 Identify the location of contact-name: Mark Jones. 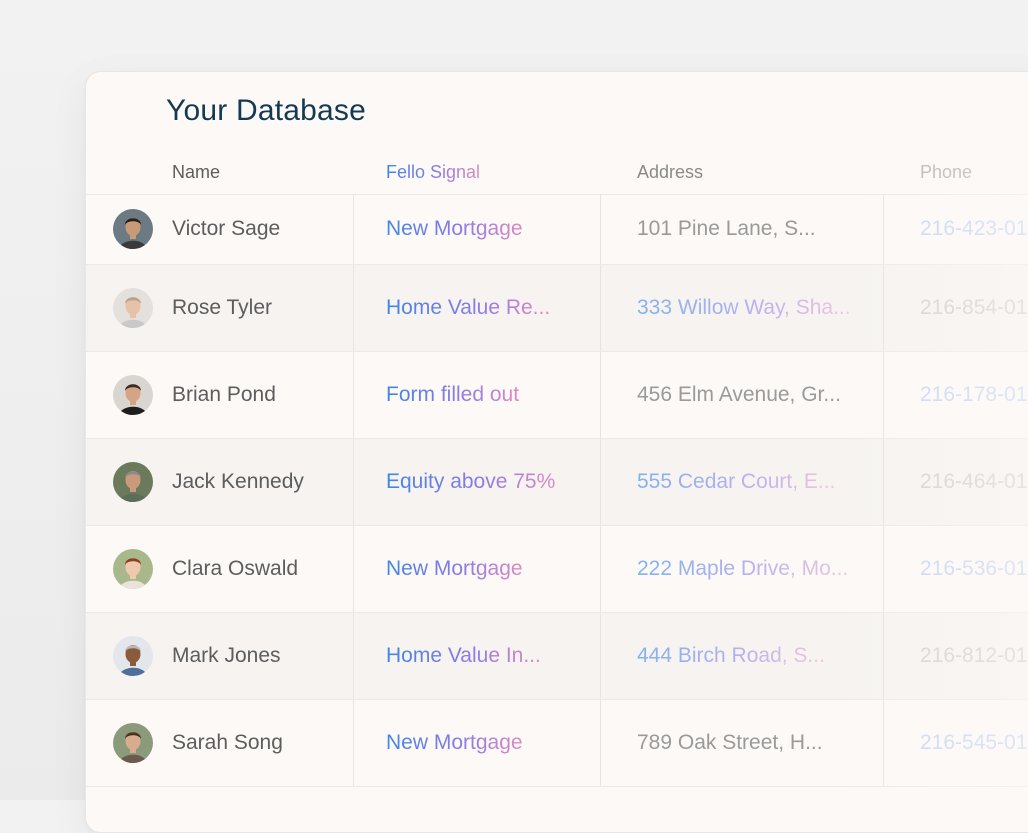
(226, 656).